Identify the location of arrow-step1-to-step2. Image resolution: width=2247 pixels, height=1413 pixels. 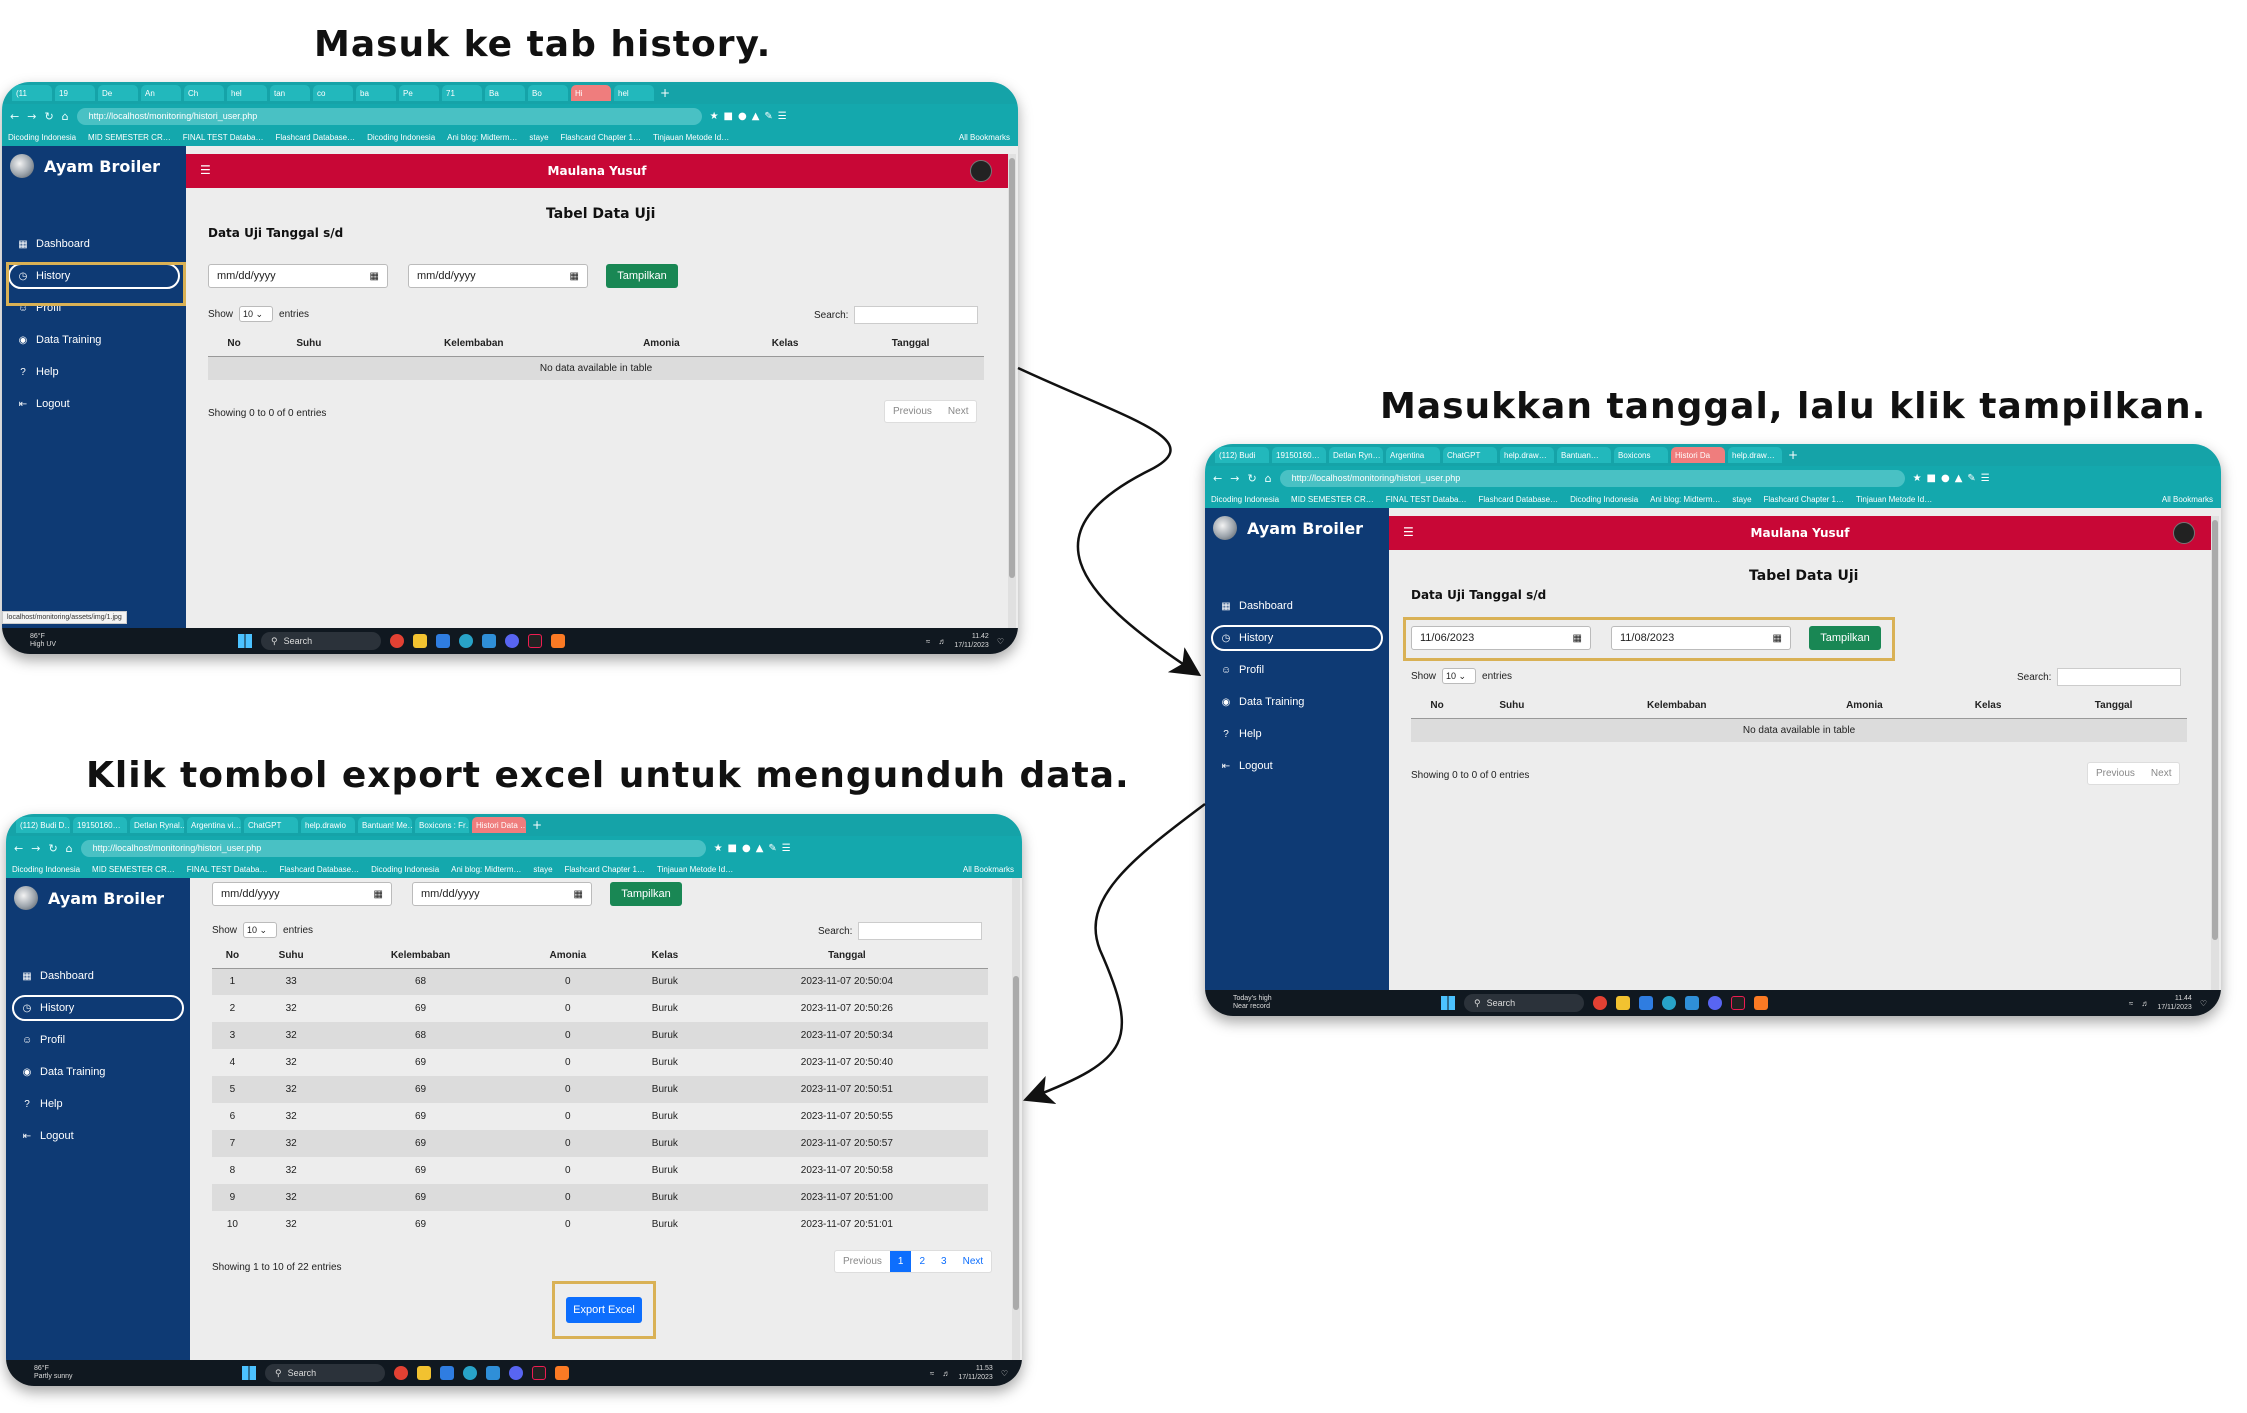
(1109, 521).